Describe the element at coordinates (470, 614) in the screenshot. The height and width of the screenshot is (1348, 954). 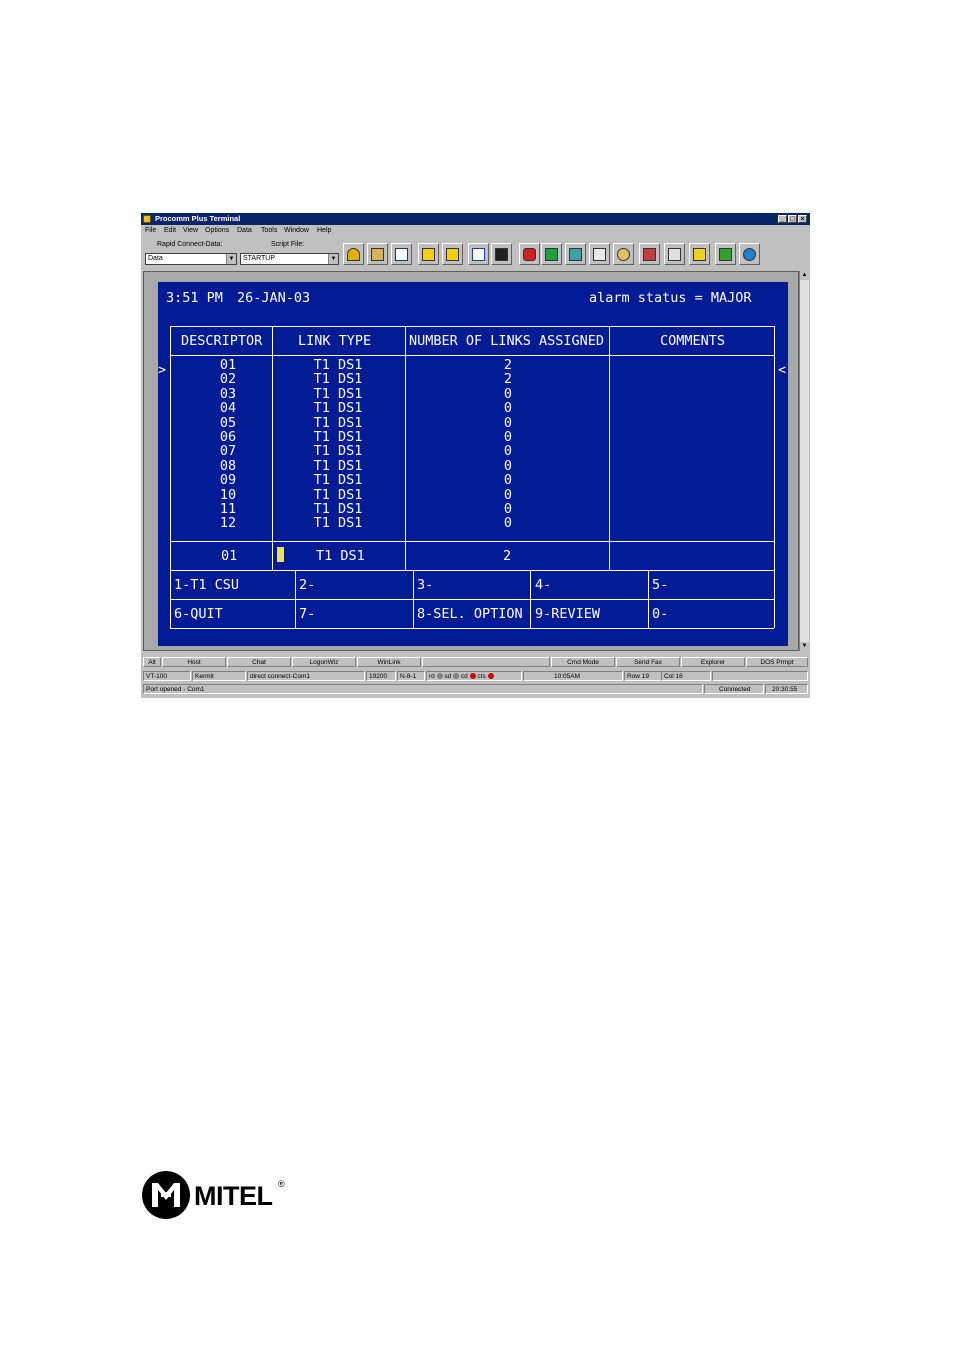
I see `softkey-8: 8-SEL. OPTION` at that location.